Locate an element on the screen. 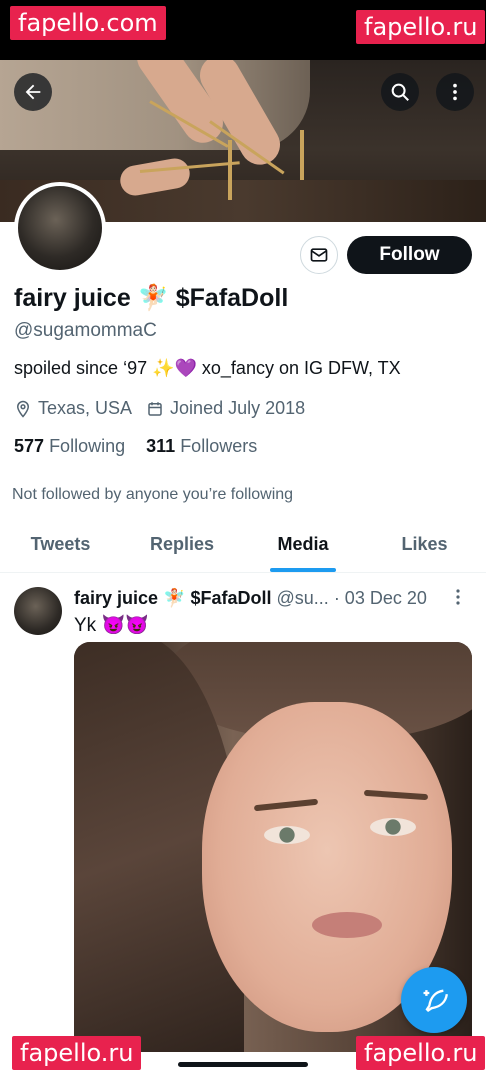 Image resolution: width=486 pixels, height=1080 pixels. profile-counts: 577 Following 311 Followers is located at coordinates (135, 446).